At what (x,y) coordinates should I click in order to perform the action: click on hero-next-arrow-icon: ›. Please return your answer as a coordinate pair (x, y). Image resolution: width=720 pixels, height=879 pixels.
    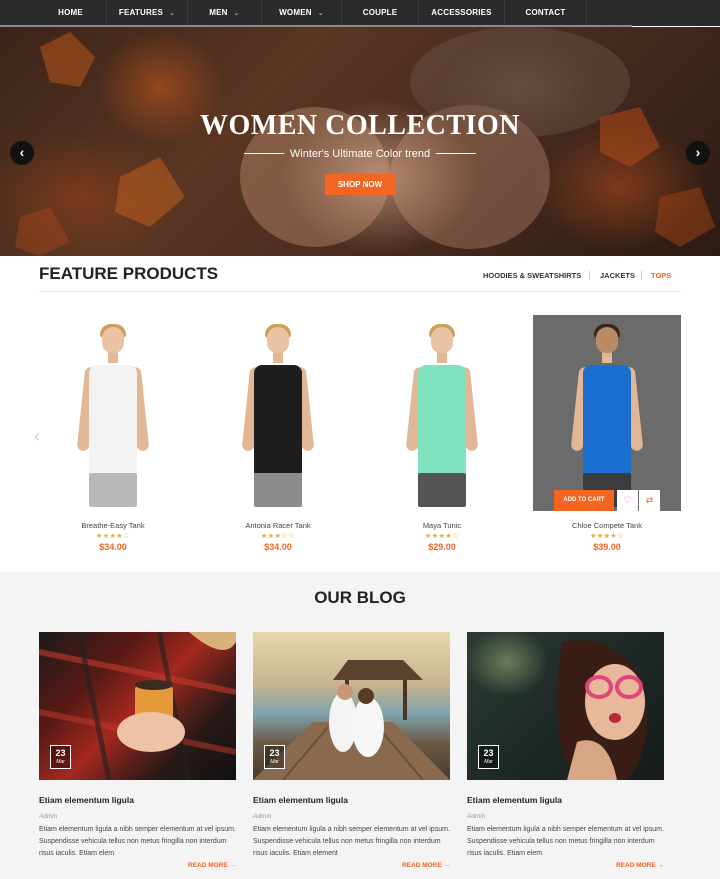
    Looking at the image, I should click on (698, 153).